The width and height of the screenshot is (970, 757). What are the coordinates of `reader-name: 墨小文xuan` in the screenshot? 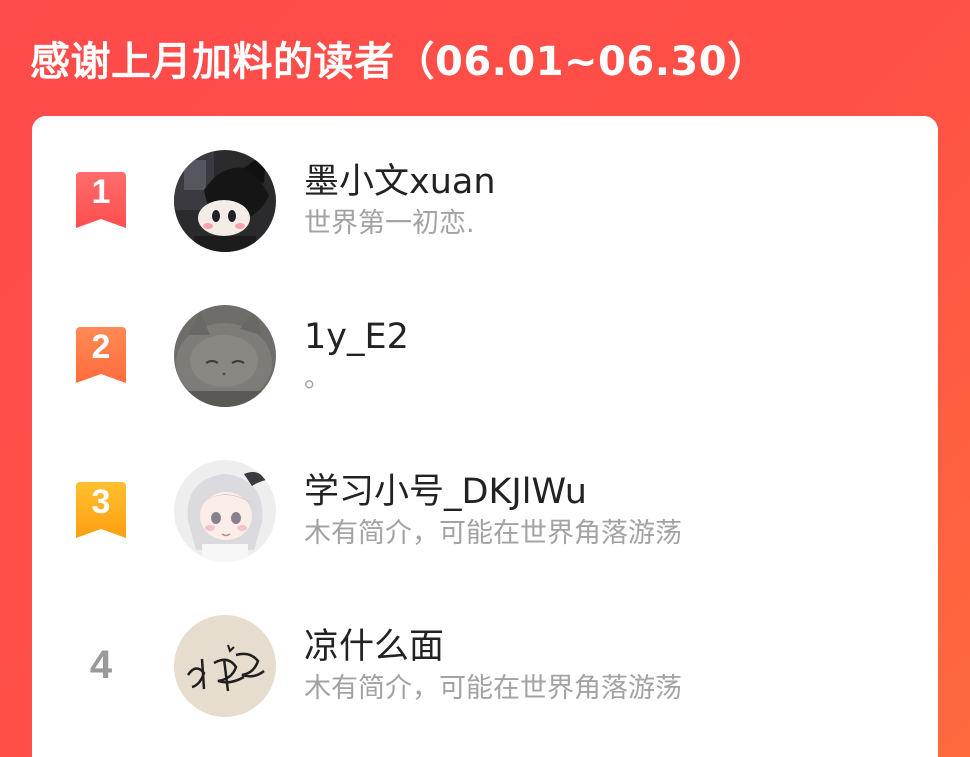 It's located at (400, 182).